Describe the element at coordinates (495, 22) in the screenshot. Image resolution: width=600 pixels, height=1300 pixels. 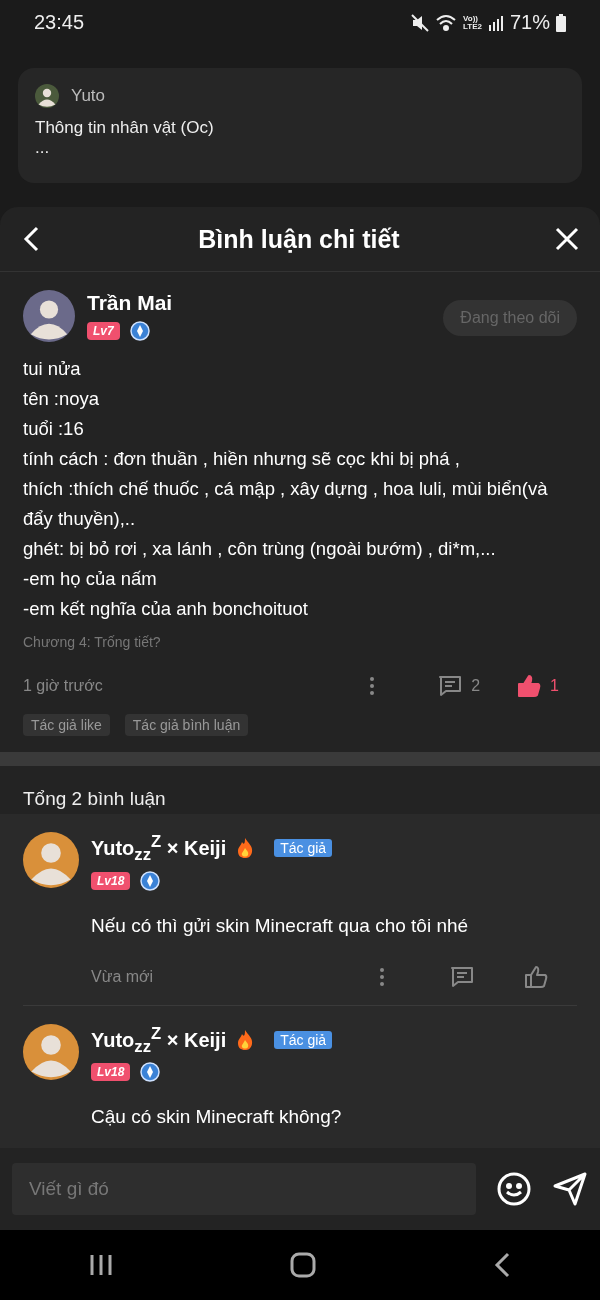
I see `signal-icon` at that location.